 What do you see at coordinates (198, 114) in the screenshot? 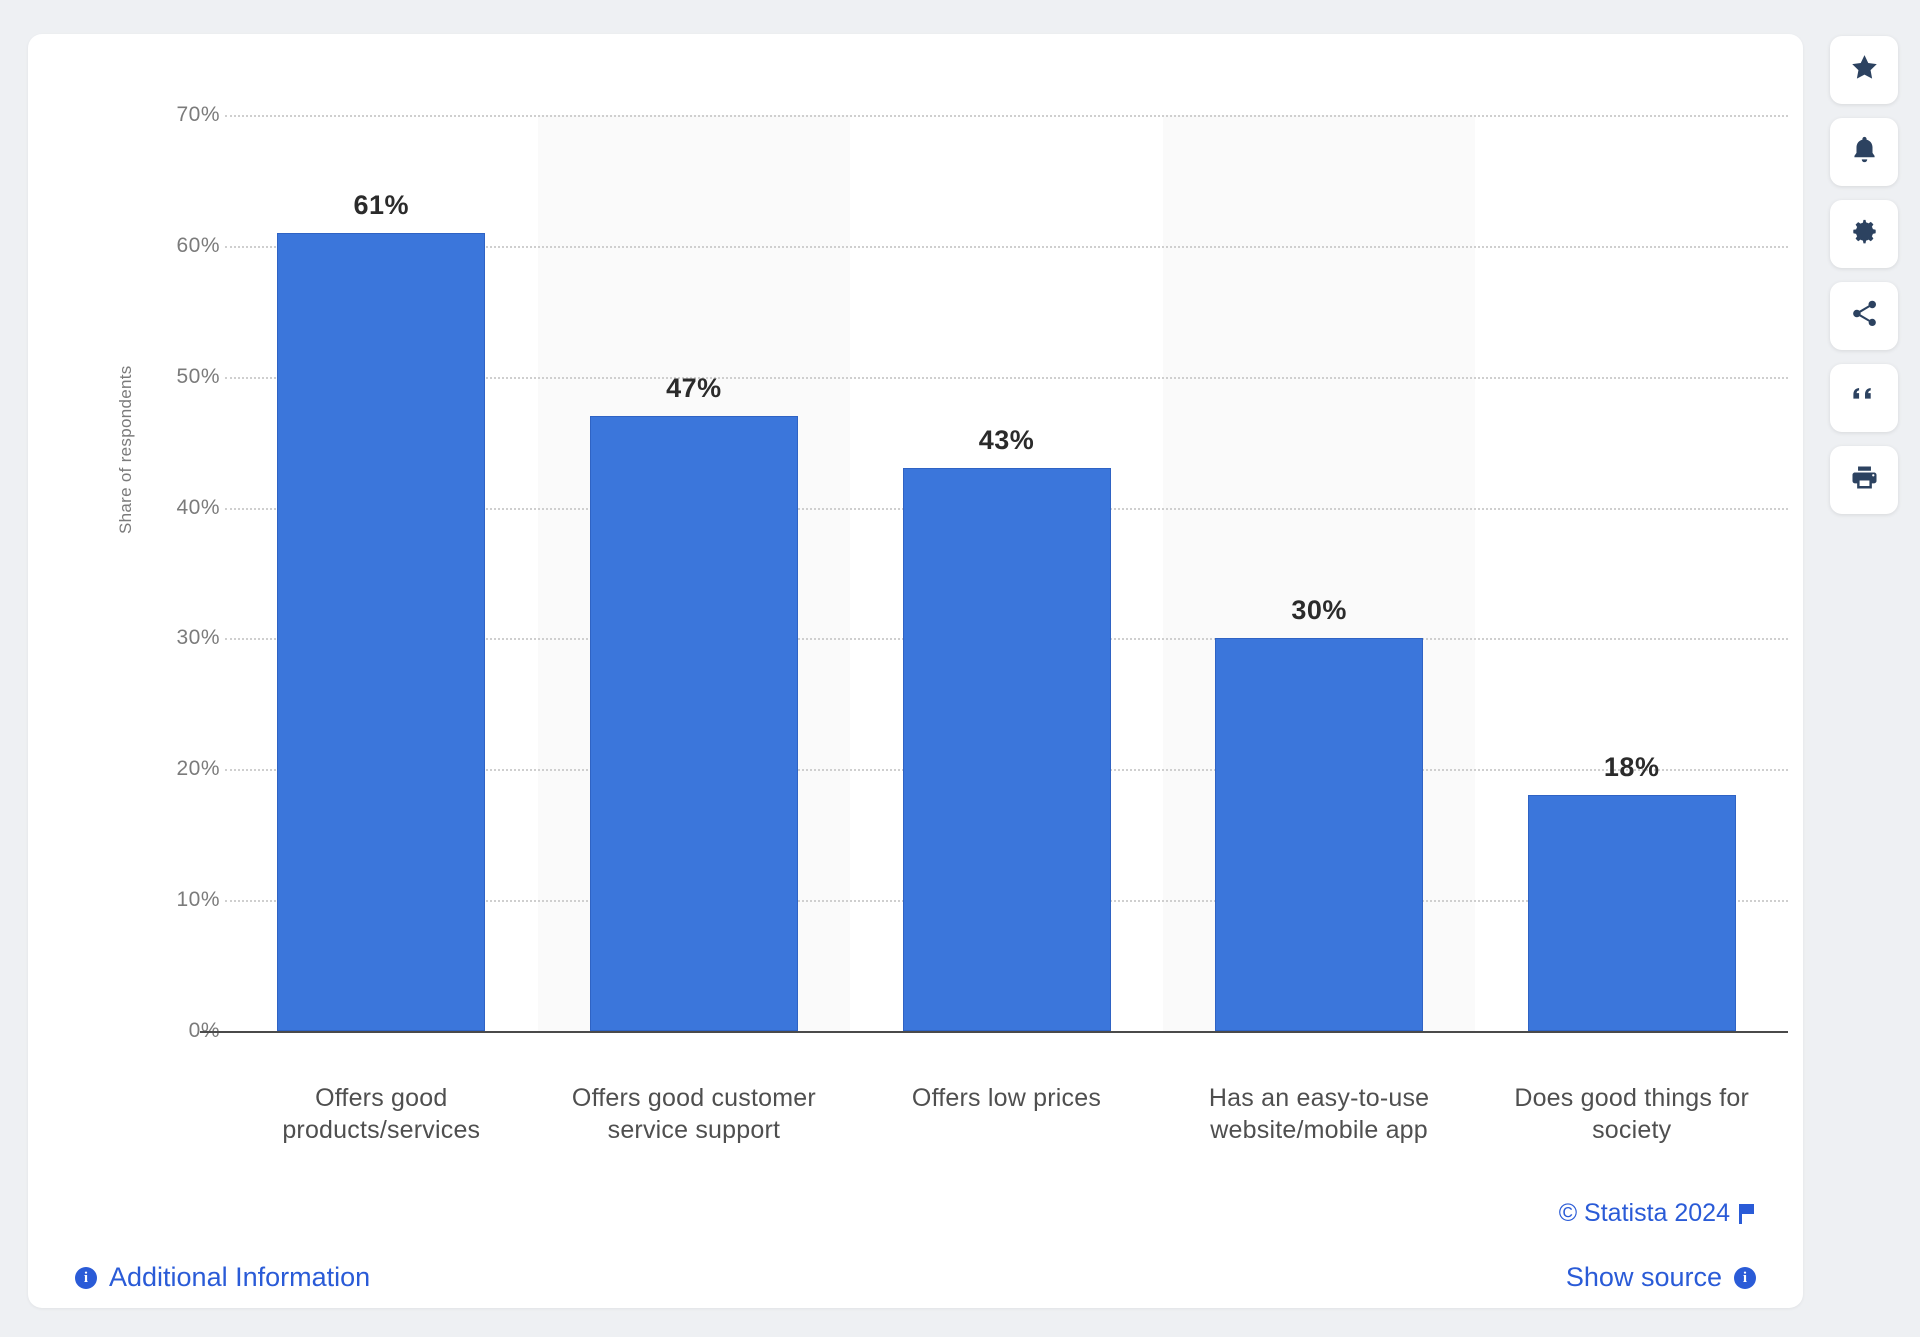
I see `y-axis-tick-label: 70%` at bounding box center [198, 114].